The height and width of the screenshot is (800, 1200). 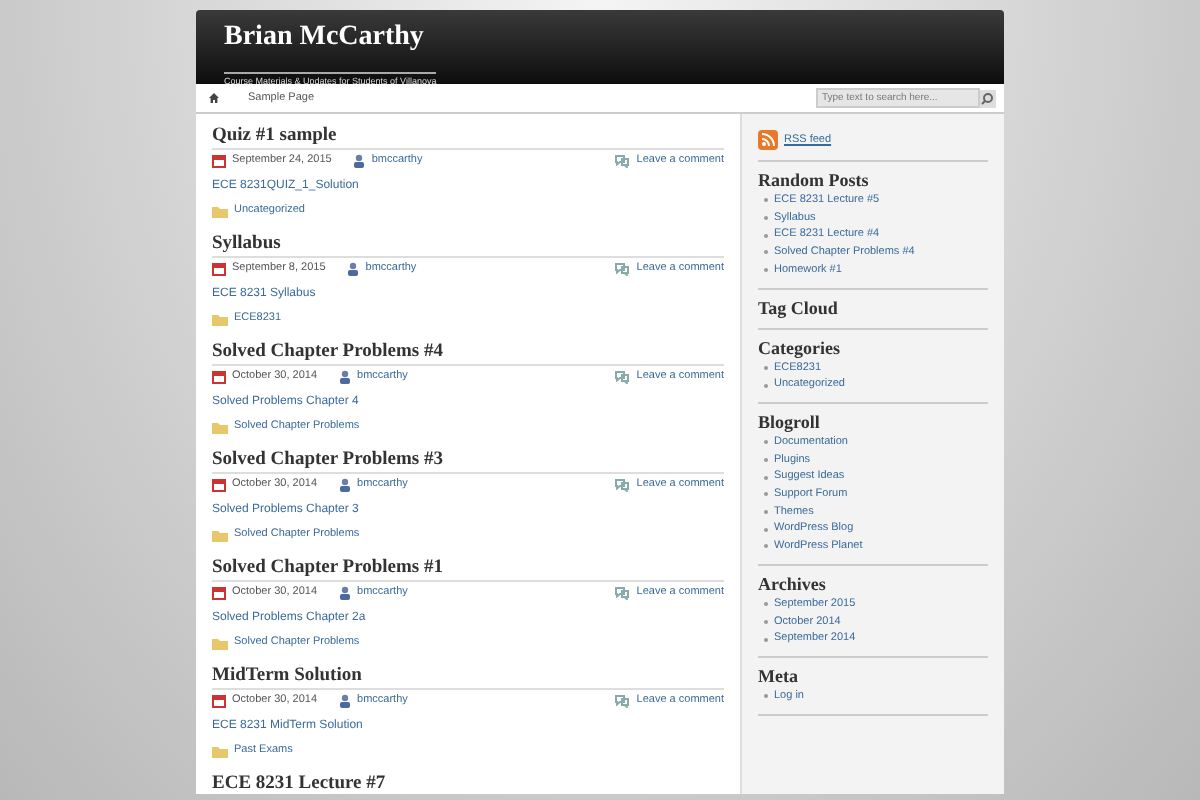 I want to click on widget-title: Archives, so click(x=793, y=584).